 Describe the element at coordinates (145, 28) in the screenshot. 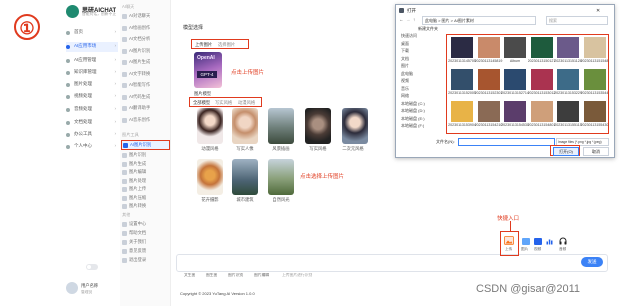

I see `subnav-item: AI绘画创作` at that location.